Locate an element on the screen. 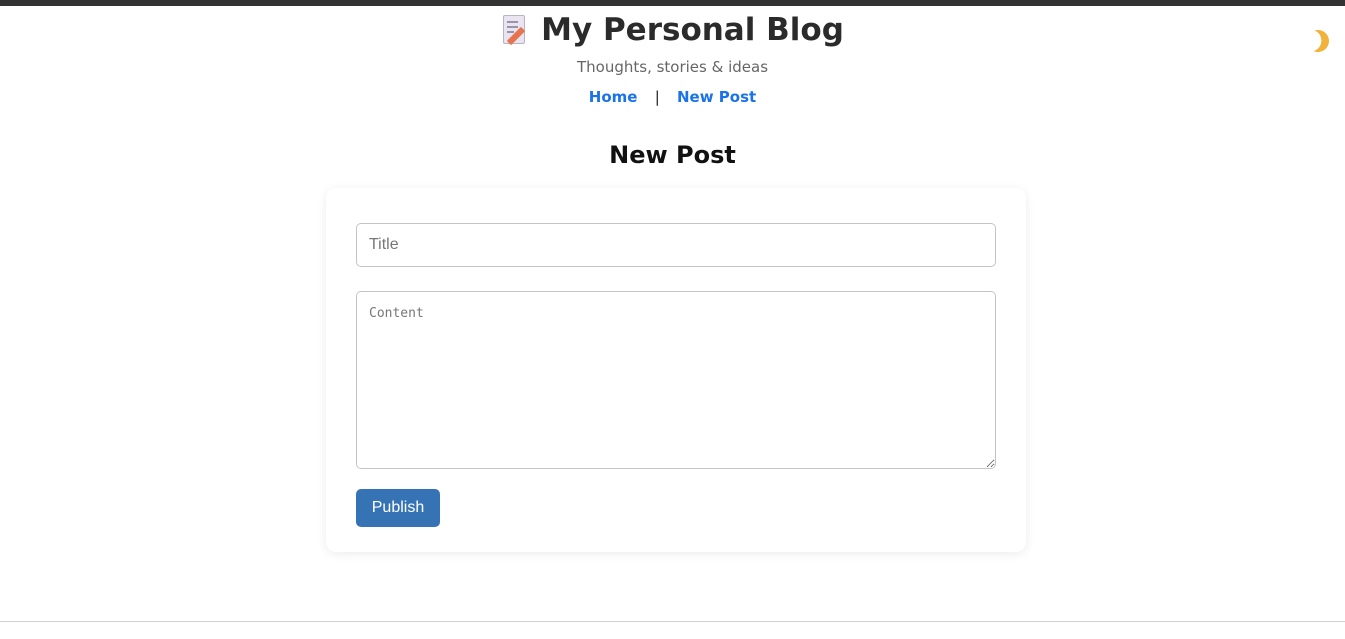 The image size is (1345, 639). content-textarea is located at coordinates (676, 380).